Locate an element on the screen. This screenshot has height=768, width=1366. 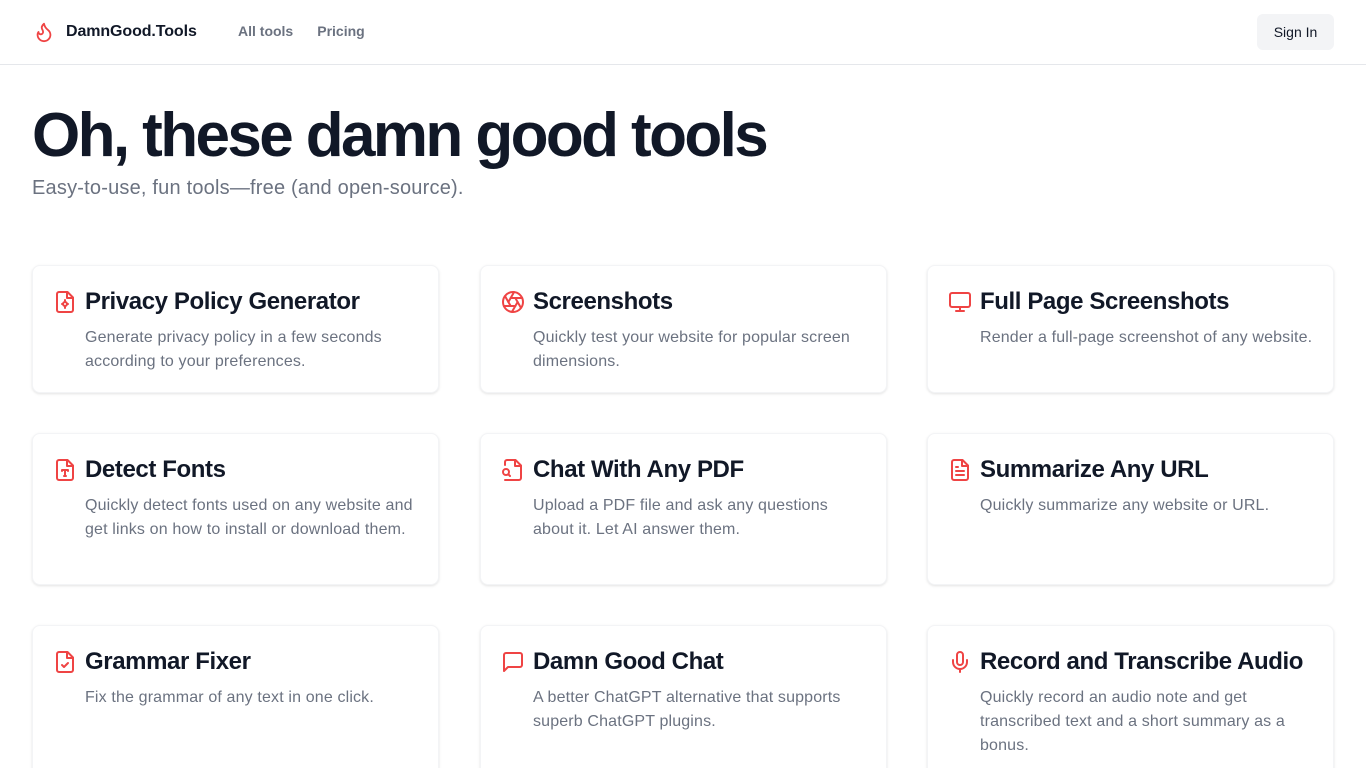
tool-title: Grammar Fixer is located at coordinates (168, 661).